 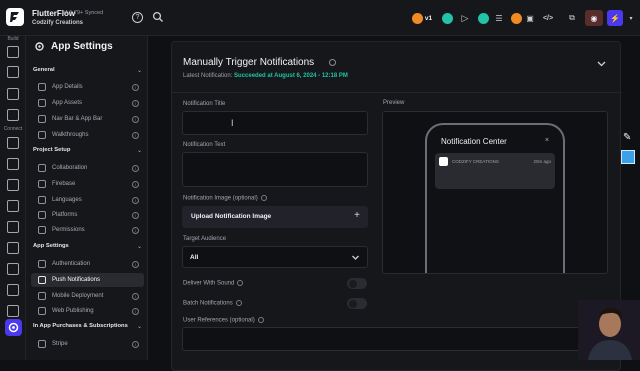 I want to click on batch-notifications-toggle, so click(x=357, y=303).